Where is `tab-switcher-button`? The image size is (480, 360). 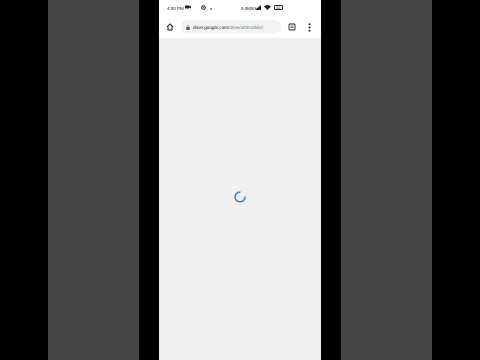
tab-switcher-button is located at coordinates (292, 27).